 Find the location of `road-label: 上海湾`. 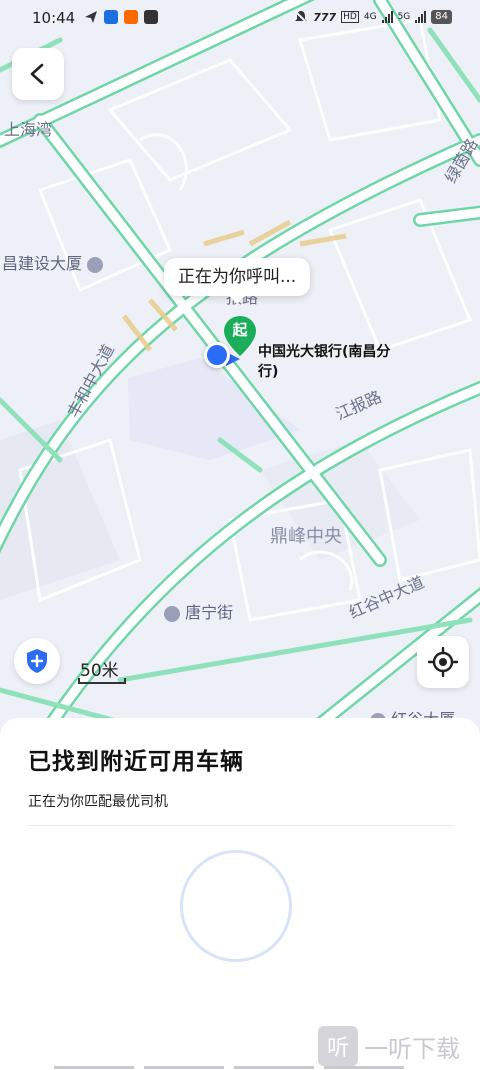

road-label: 上海湾 is located at coordinates (28, 129).